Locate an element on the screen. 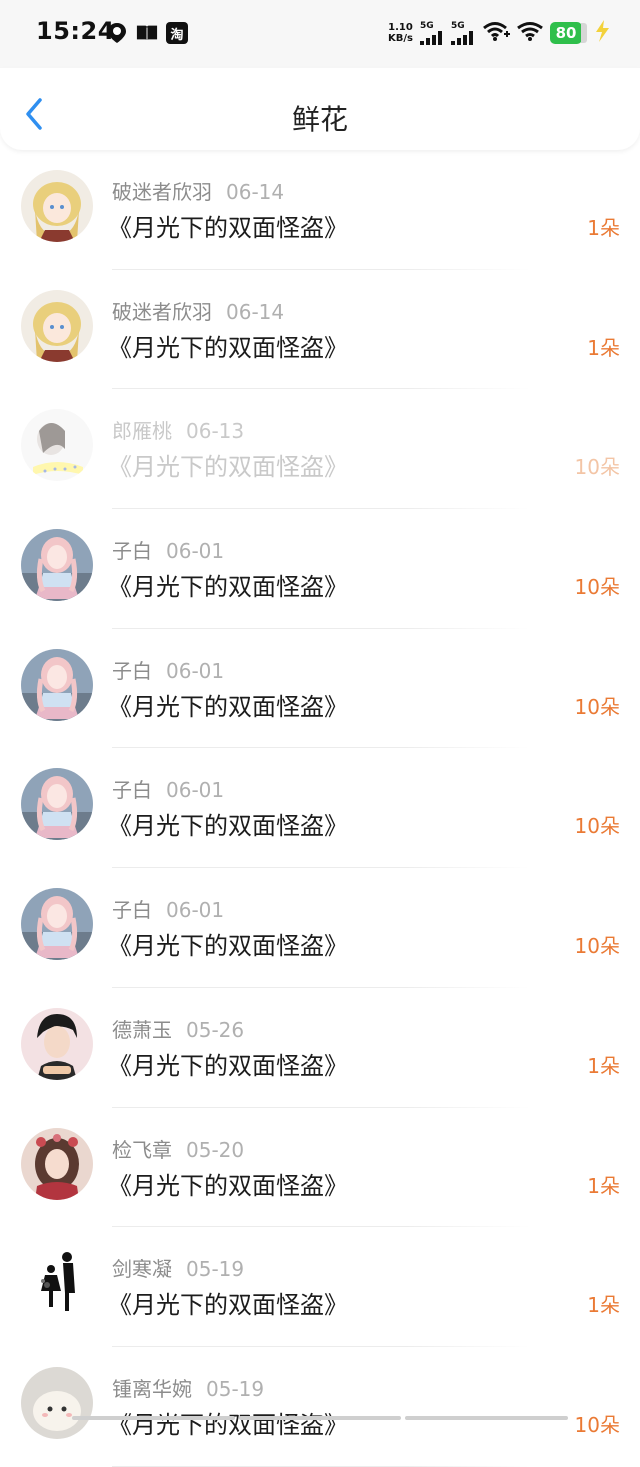 This screenshot has width=640, height=1467. wifi-plus-icon is located at coordinates (496, 33).